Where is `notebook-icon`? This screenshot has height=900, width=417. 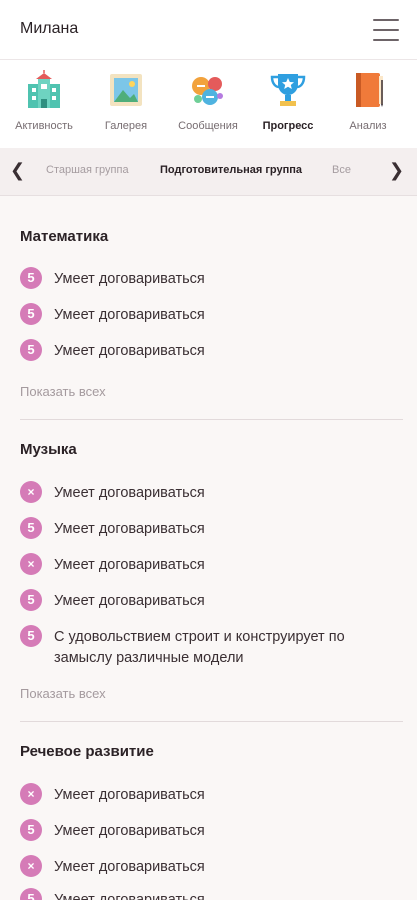 notebook-icon is located at coordinates (369, 90).